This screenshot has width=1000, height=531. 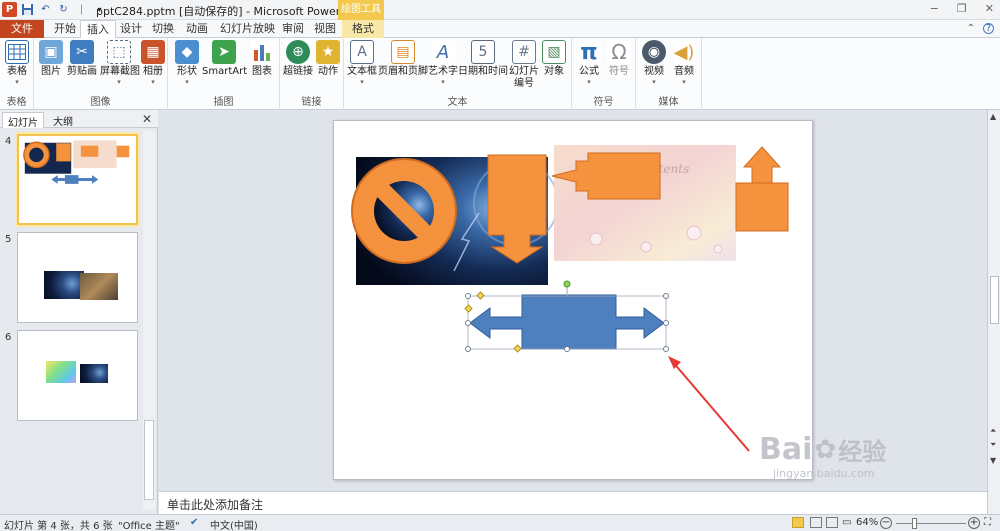 What do you see at coordinates (762, 189) in the screenshot?
I see `up-arrow-callout-shape` at bounding box center [762, 189].